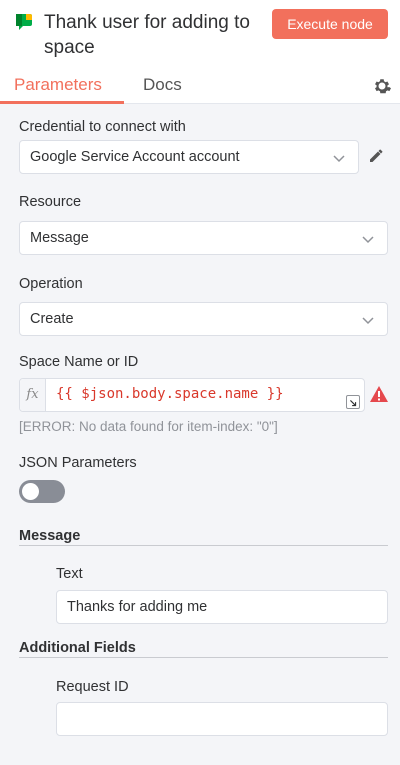  What do you see at coordinates (50, 202) in the screenshot?
I see `resource-label: Resource` at bounding box center [50, 202].